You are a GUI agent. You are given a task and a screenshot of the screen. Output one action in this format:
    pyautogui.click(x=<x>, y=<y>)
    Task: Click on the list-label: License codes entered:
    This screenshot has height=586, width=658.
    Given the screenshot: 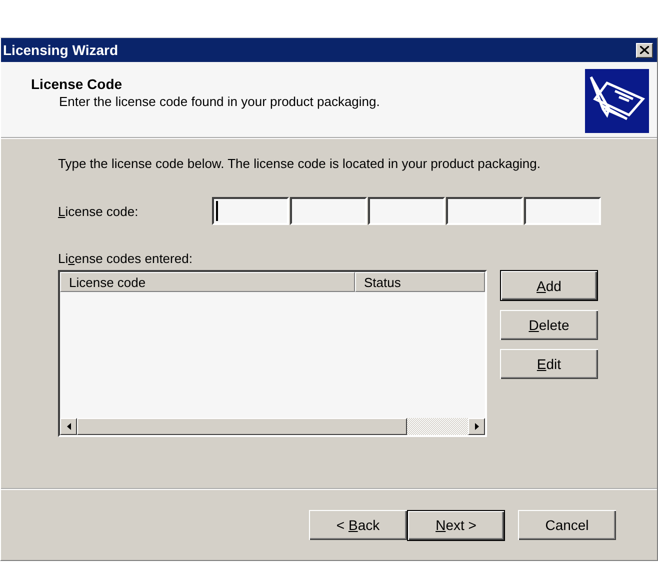 What is the action you would take?
    pyautogui.click(x=126, y=258)
    